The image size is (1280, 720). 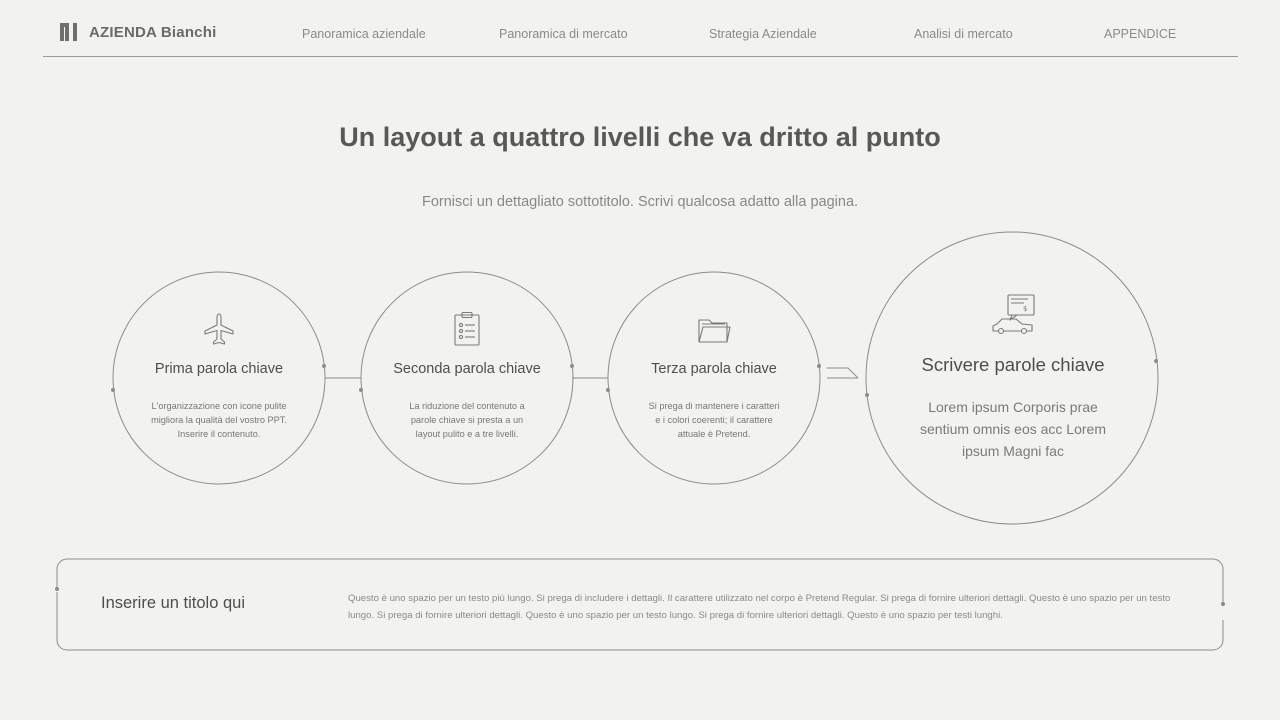 I want to click on brand-logo: AZIENDA Bianchi, so click(x=137, y=32).